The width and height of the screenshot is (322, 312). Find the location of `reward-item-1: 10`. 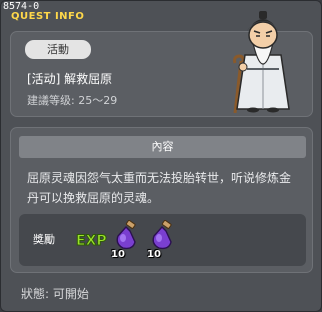

reward-item-1: 10 is located at coordinates (126, 239).